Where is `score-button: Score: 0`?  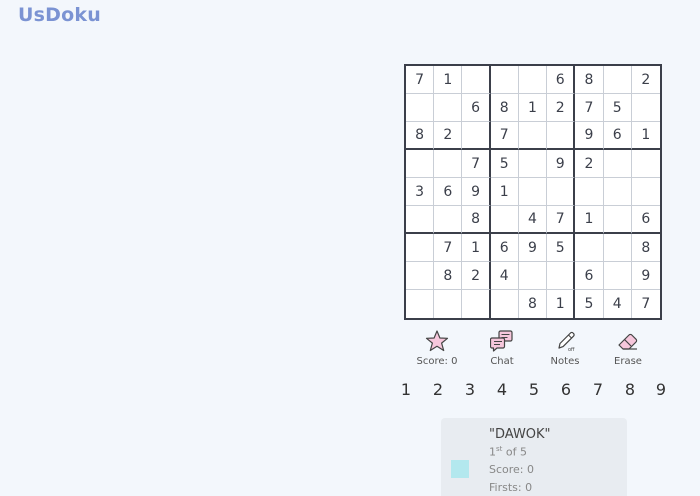 score-button: Score: 0 is located at coordinates (437, 348).